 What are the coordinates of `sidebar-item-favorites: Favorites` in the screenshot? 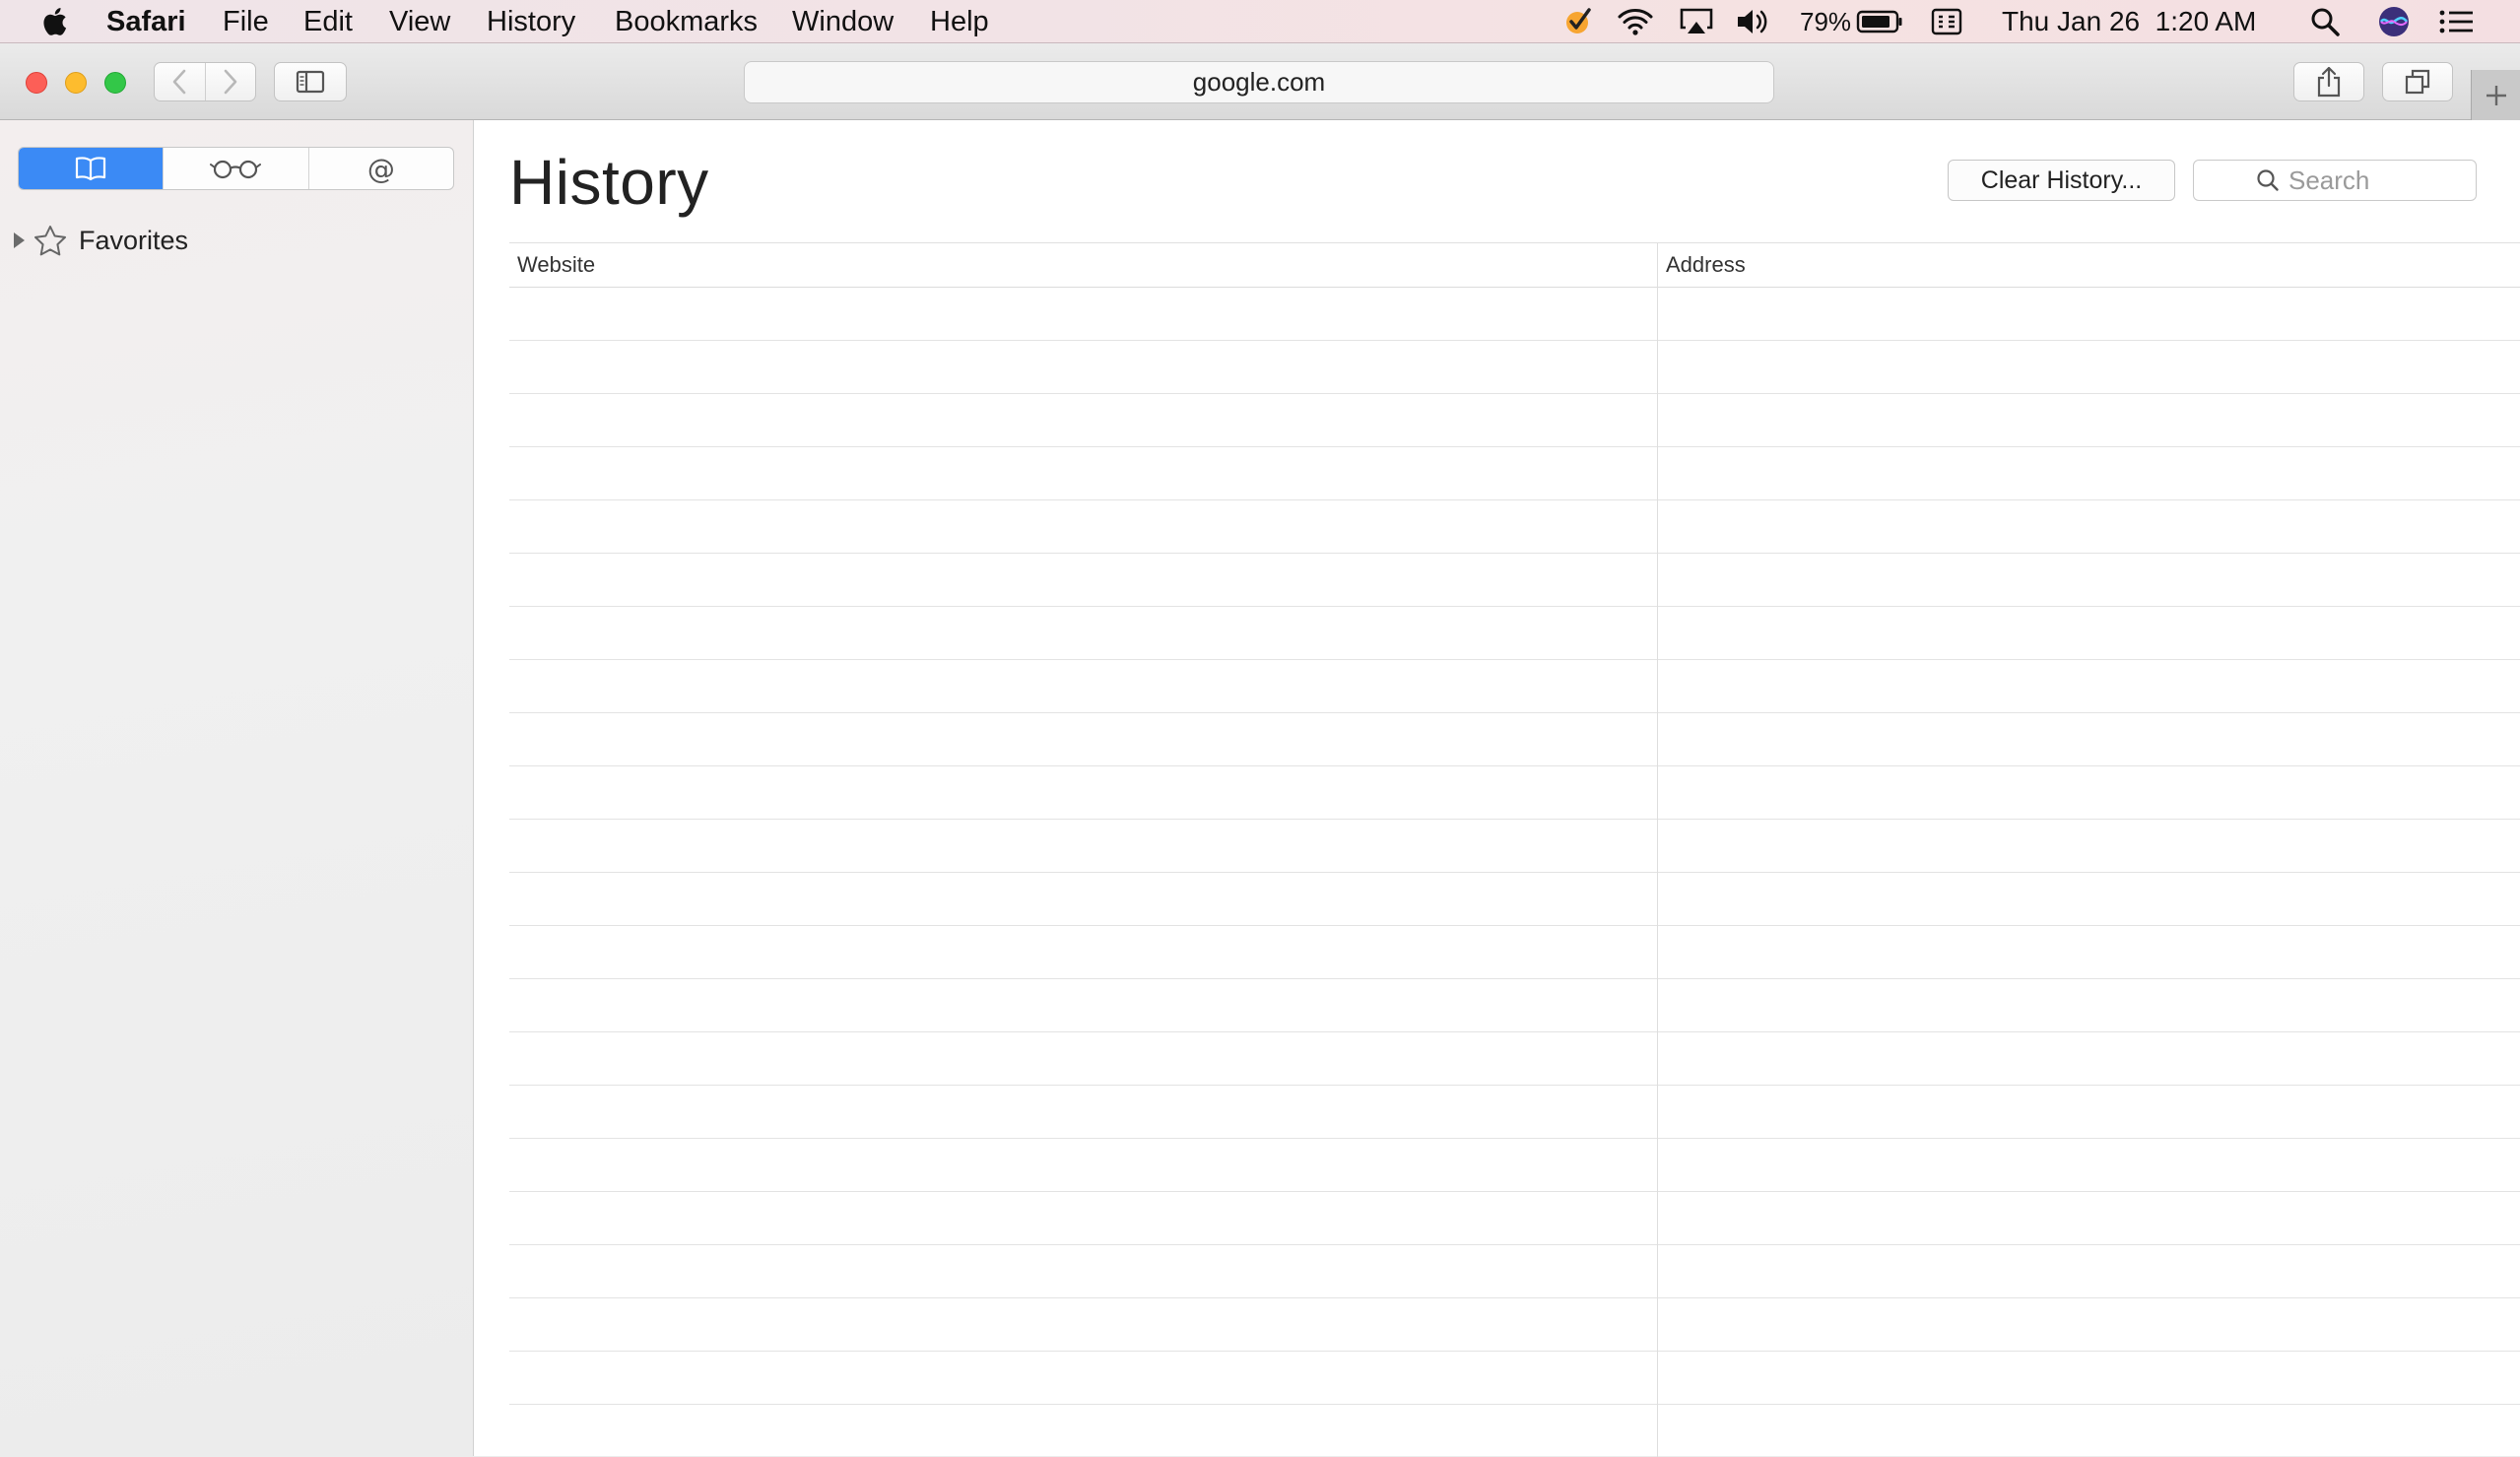 It's located at (100, 240).